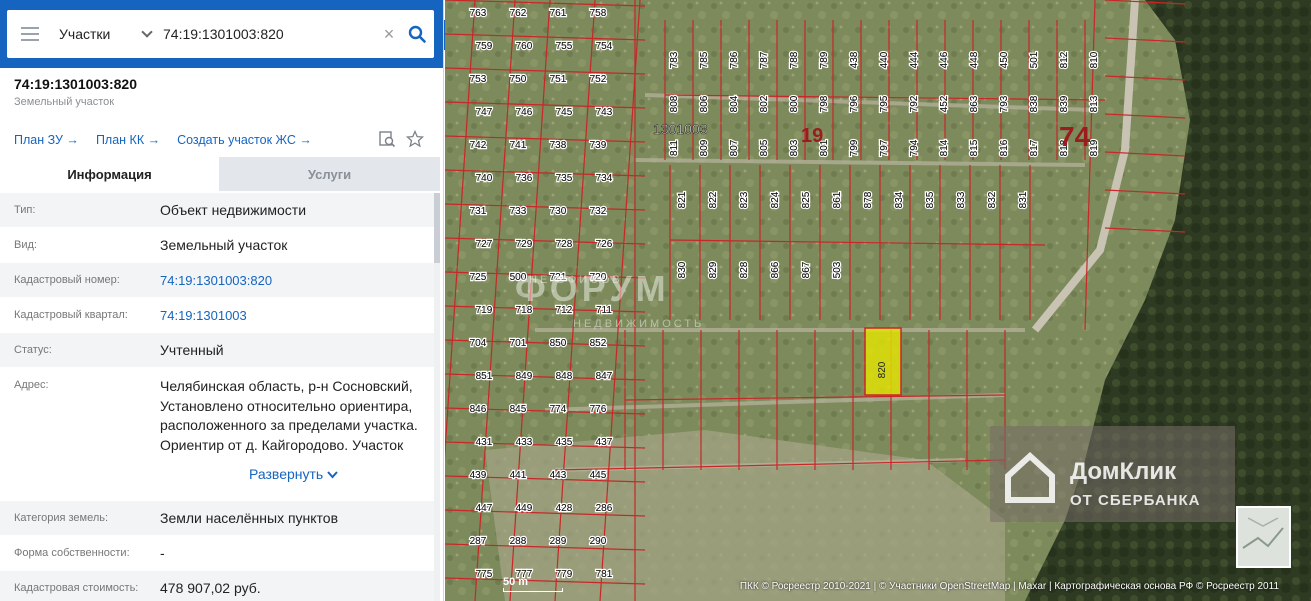 The height and width of the screenshot is (601, 1311). Describe the element at coordinates (854, 103) in the screenshot. I see `parcel-label: 796` at that location.